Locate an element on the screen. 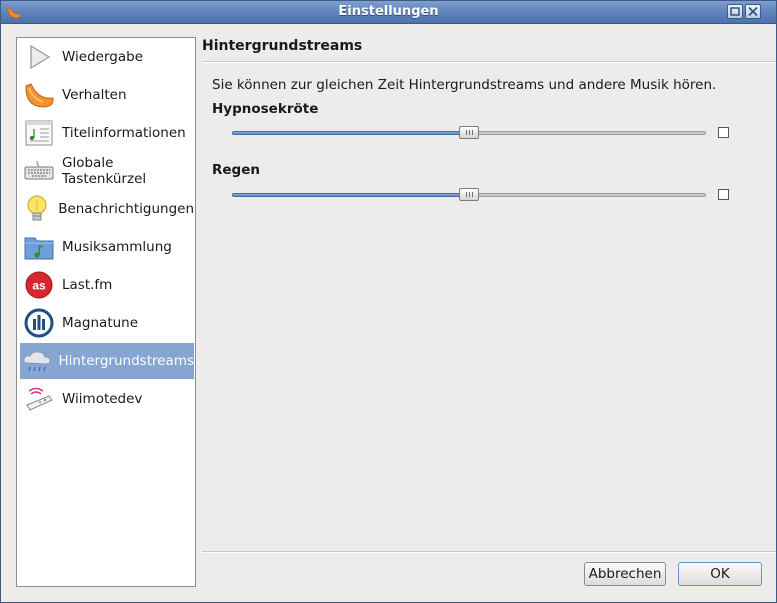 Image resolution: width=777 pixels, height=603 pixels. enable-checkbox-hypnosekroete is located at coordinates (723, 132).